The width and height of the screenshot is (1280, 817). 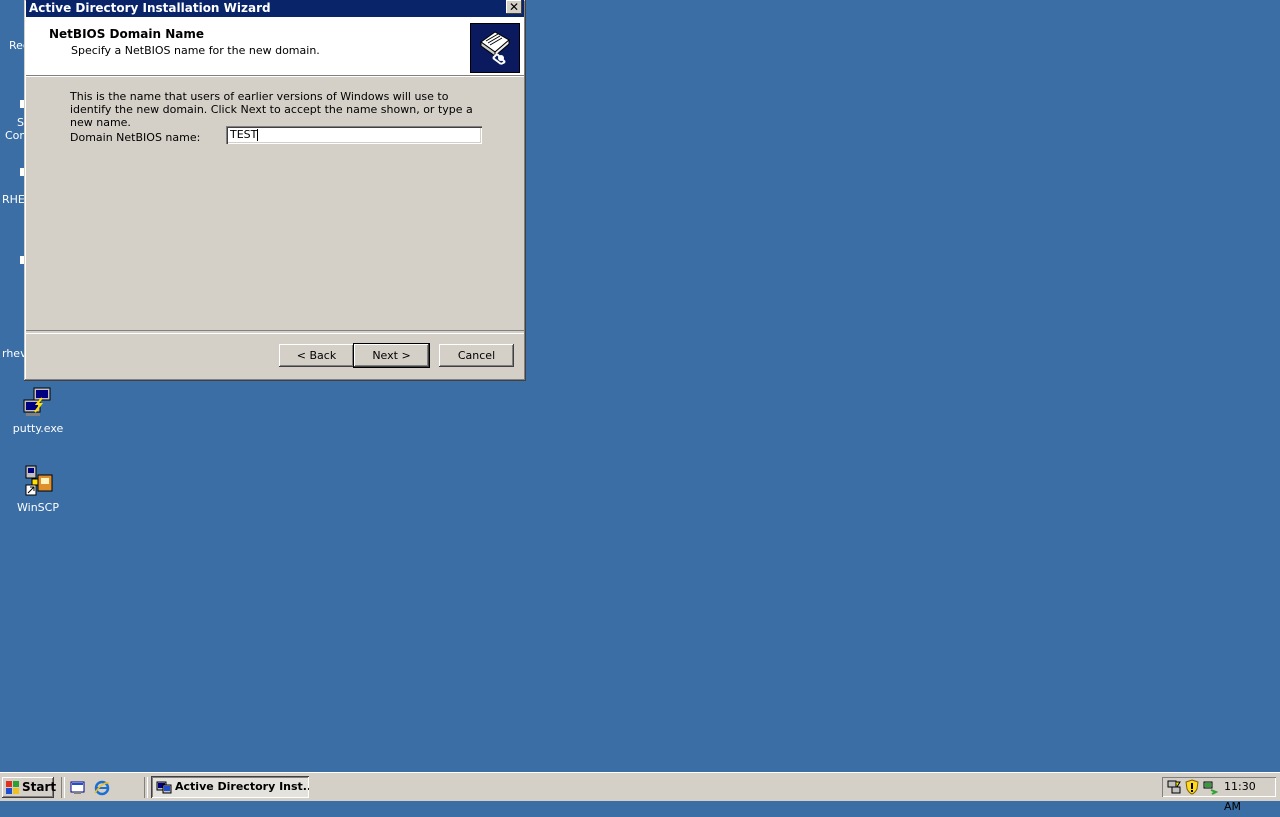 I want to click on desktop-icon-putty: putty.exe, so click(x=38, y=410).